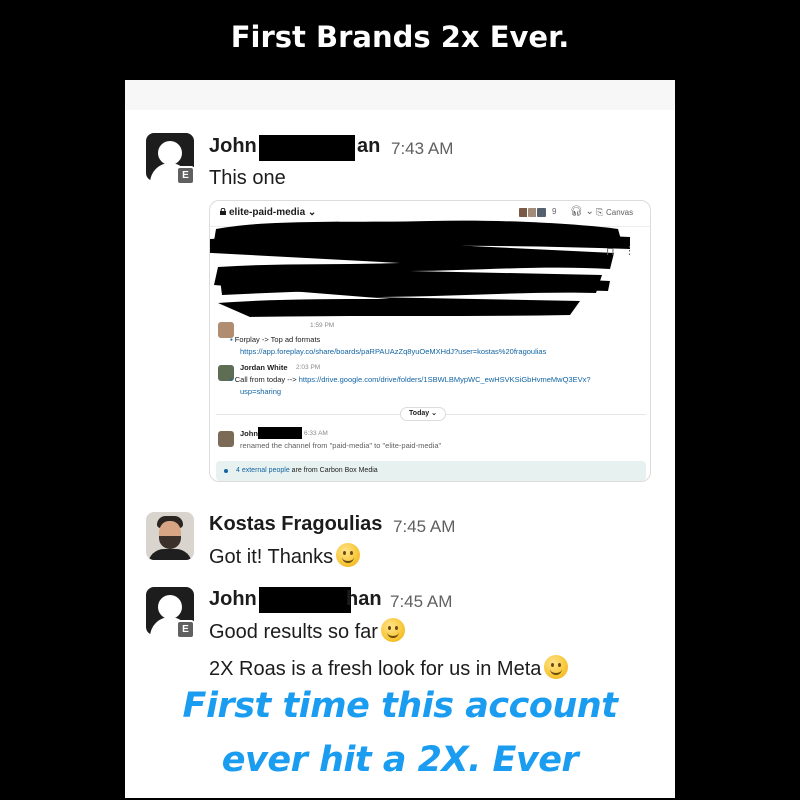 Image resolution: width=800 pixels, height=800 pixels. I want to click on embed-msg2-name: Jordan White, so click(264, 367).